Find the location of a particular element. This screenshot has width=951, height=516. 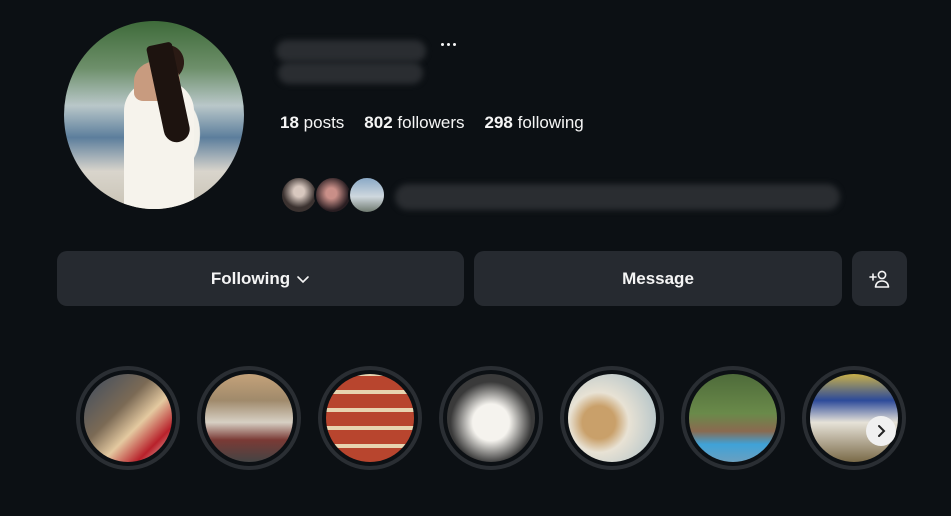

followers-label: followers is located at coordinates (431, 122).